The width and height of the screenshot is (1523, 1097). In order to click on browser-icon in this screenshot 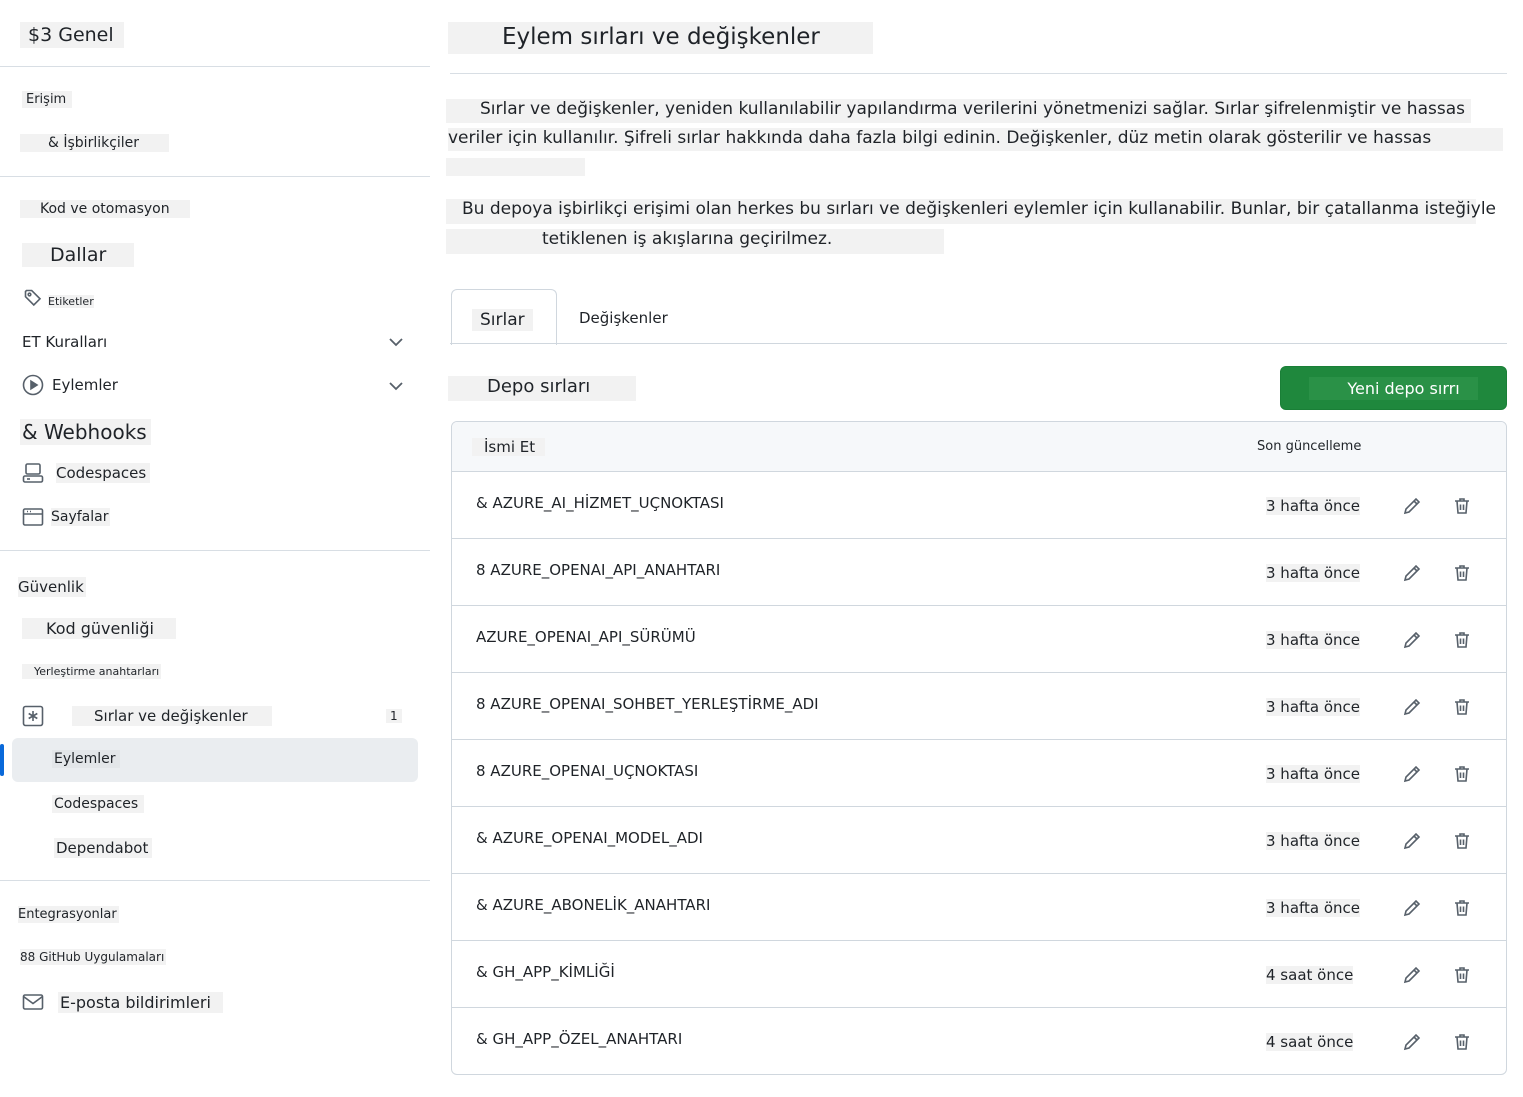, I will do `click(33, 517)`.